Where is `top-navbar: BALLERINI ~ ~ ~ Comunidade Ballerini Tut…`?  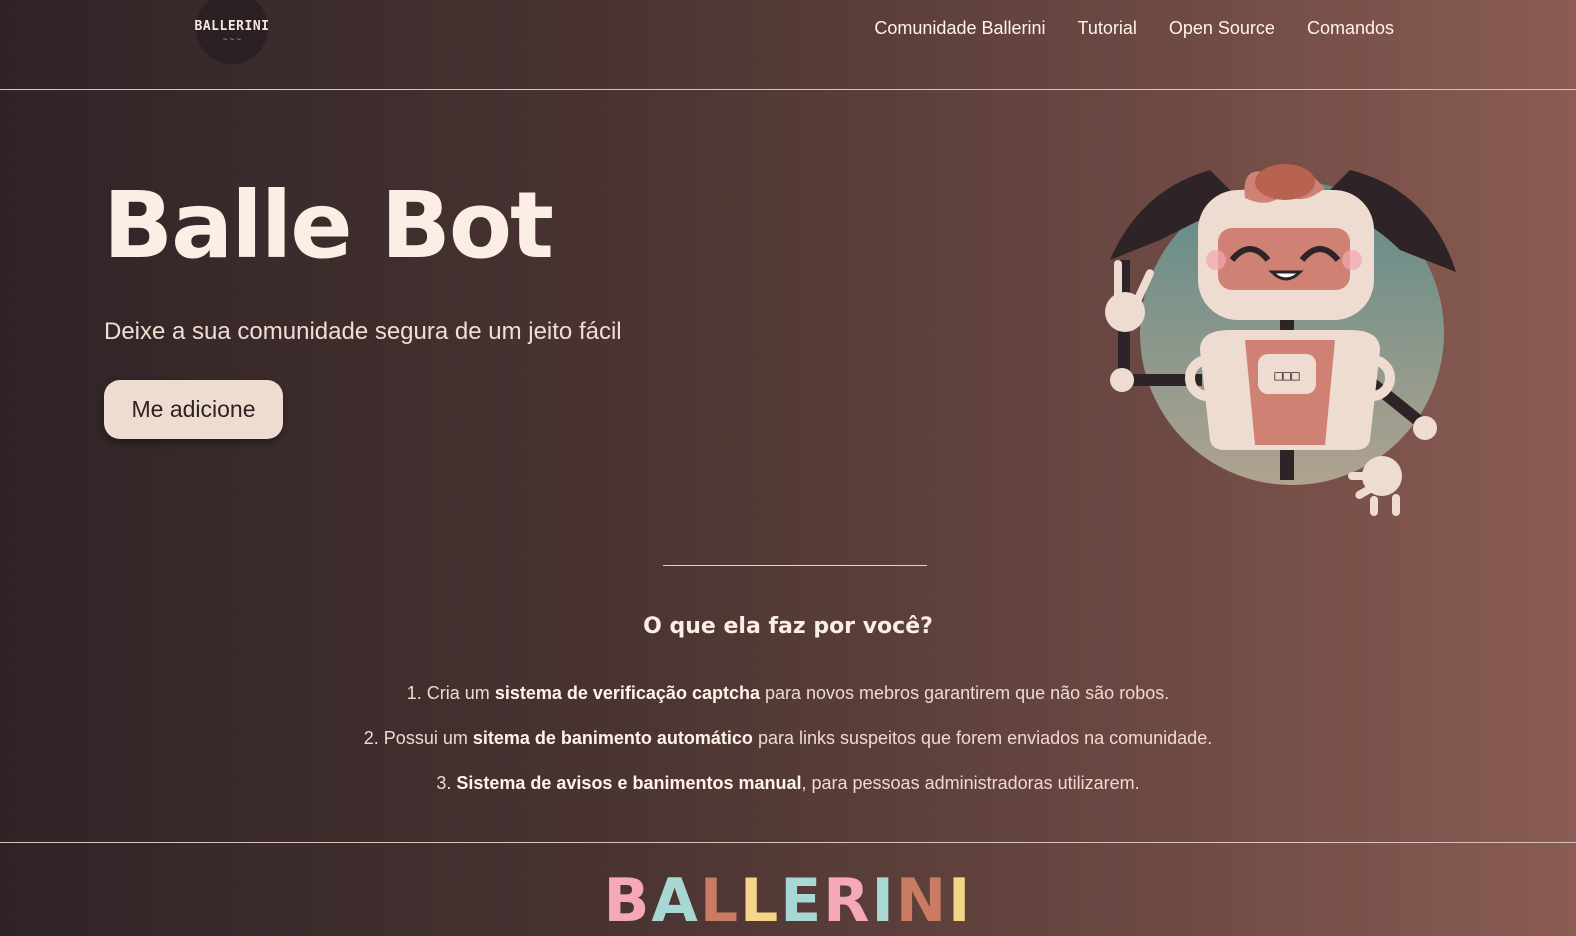 top-navbar: BALLERINI ~ ~ ~ Comunidade Ballerini Tut… is located at coordinates (788, 45).